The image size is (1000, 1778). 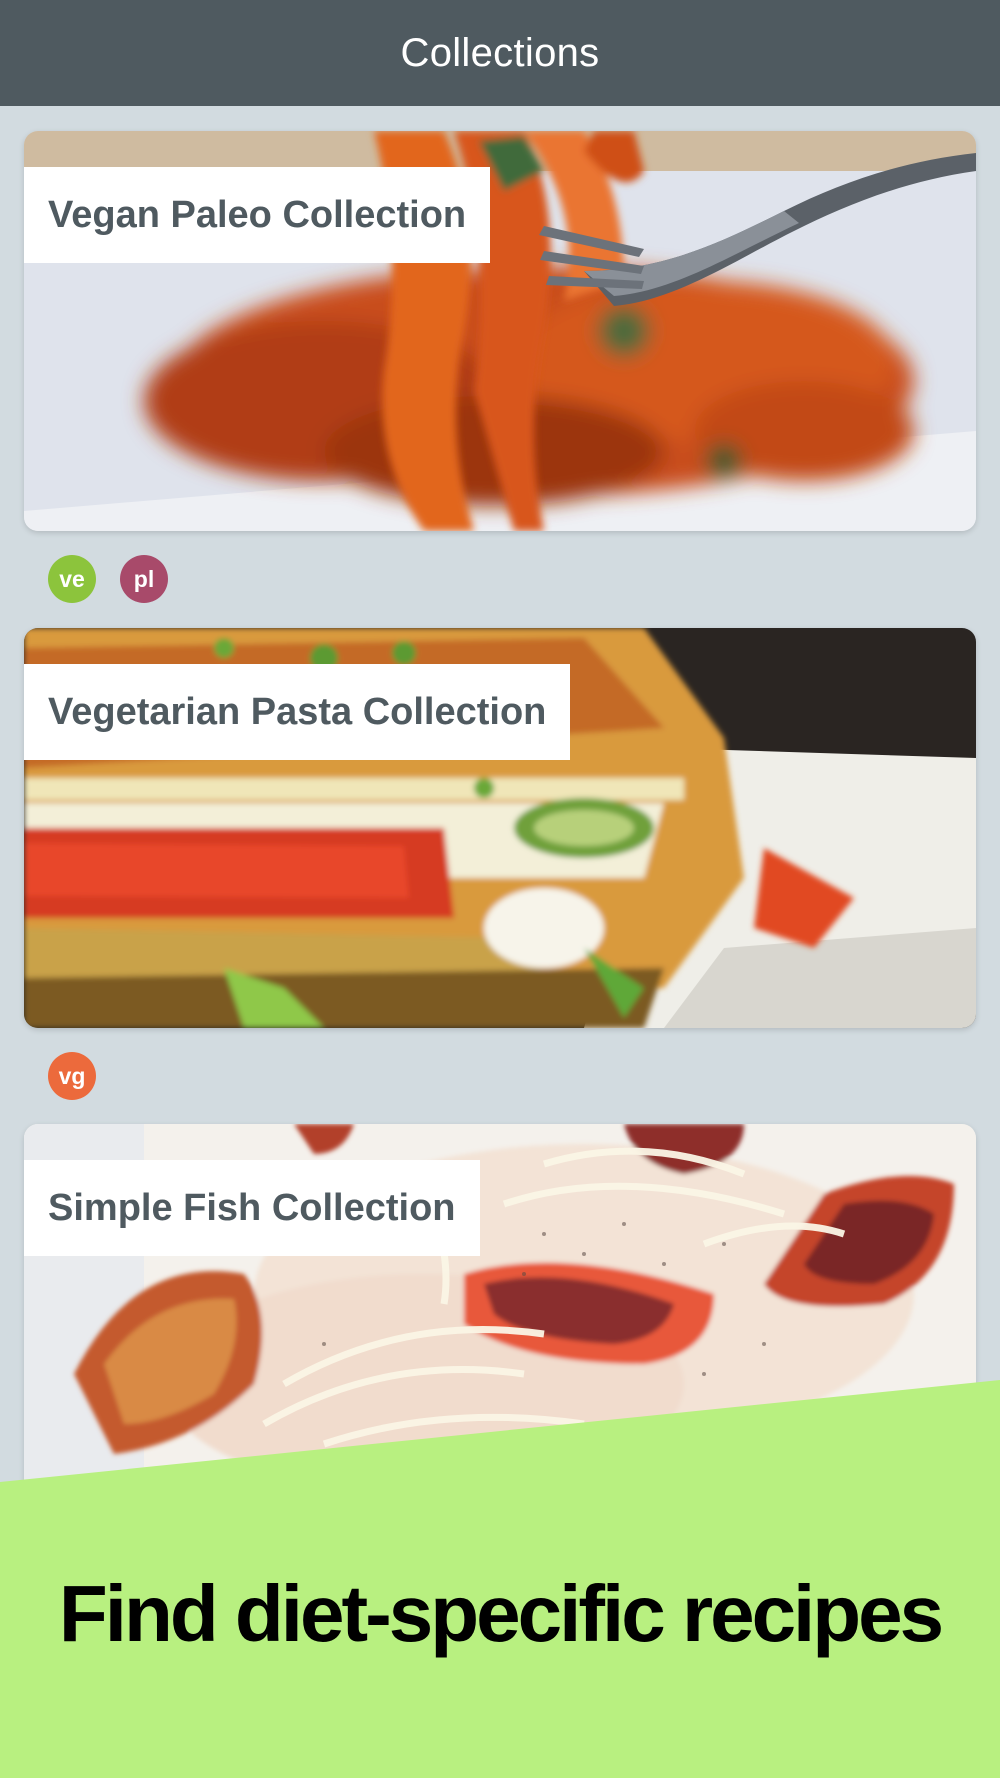 What do you see at coordinates (252, 1208) in the screenshot?
I see `collection-title: Simple Fish Collection` at bounding box center [252, 1208].